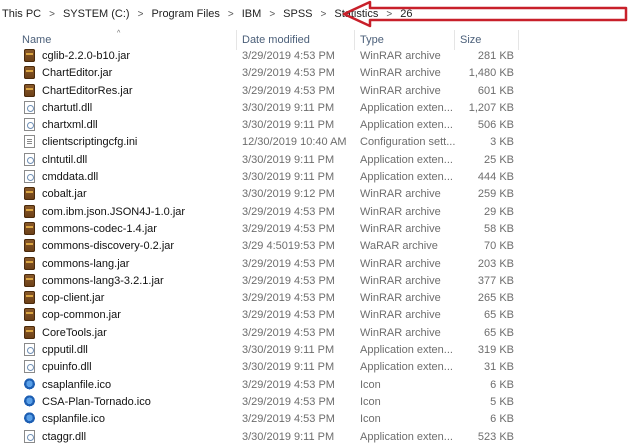  Describe the element at coordinates (252, 14) in the screenshot. I see `breadcrumb-ibm: IBM` at that location.